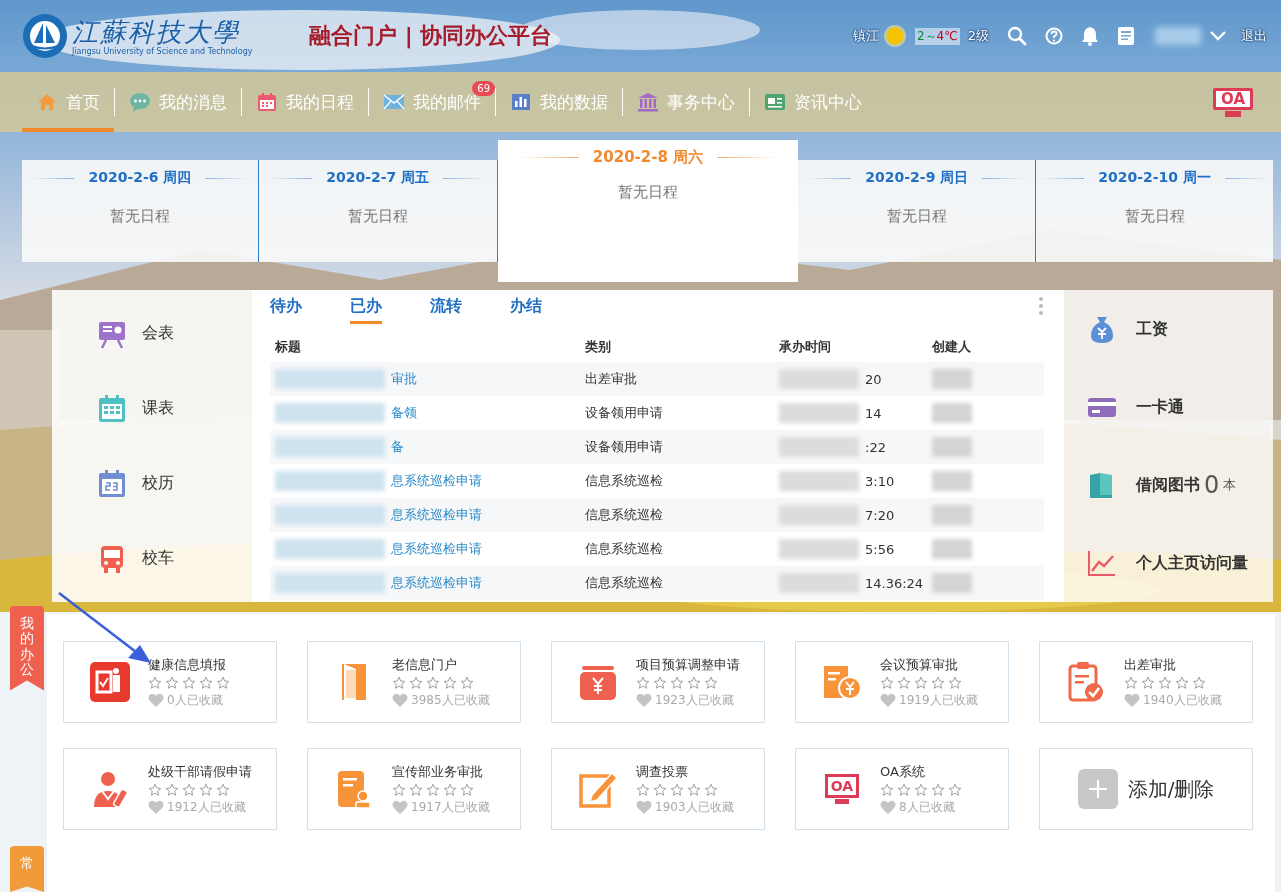 This screenshot has height=892, width=1281. I want to click on task-tab: 待办, so click(286, 307).